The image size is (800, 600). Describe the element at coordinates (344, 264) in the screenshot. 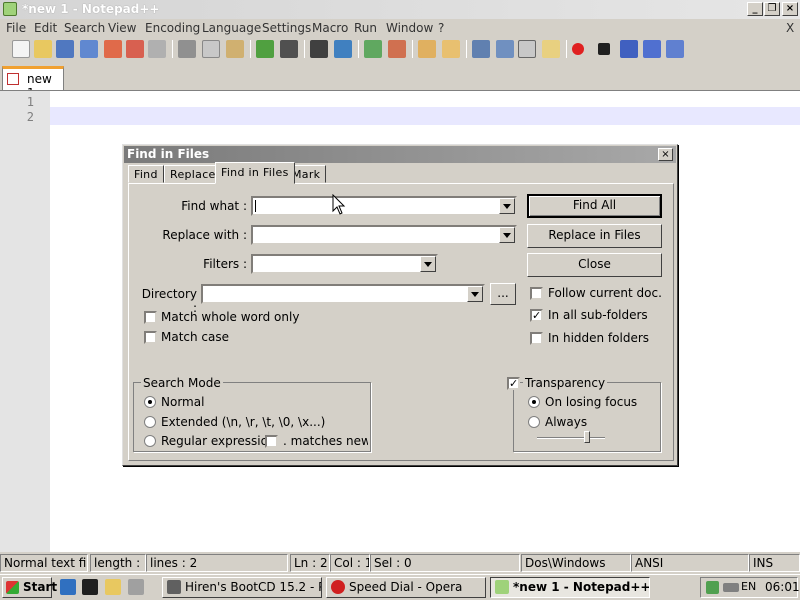

I see `filters-combobox` at that location.